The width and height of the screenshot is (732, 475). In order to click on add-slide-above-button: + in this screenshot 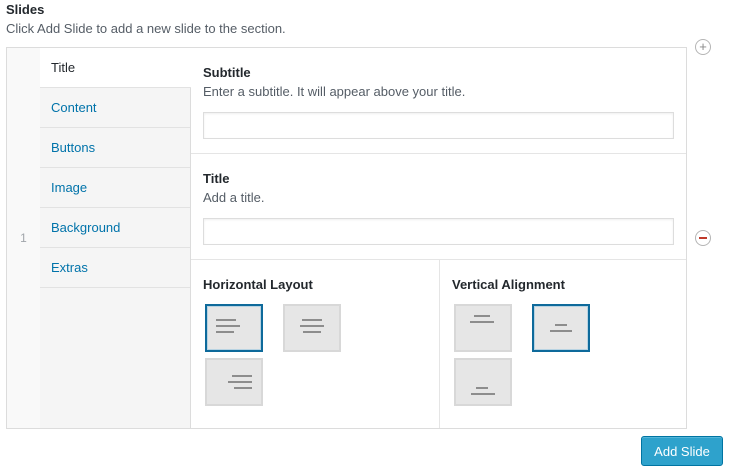, I will do `click(703, 47)`.